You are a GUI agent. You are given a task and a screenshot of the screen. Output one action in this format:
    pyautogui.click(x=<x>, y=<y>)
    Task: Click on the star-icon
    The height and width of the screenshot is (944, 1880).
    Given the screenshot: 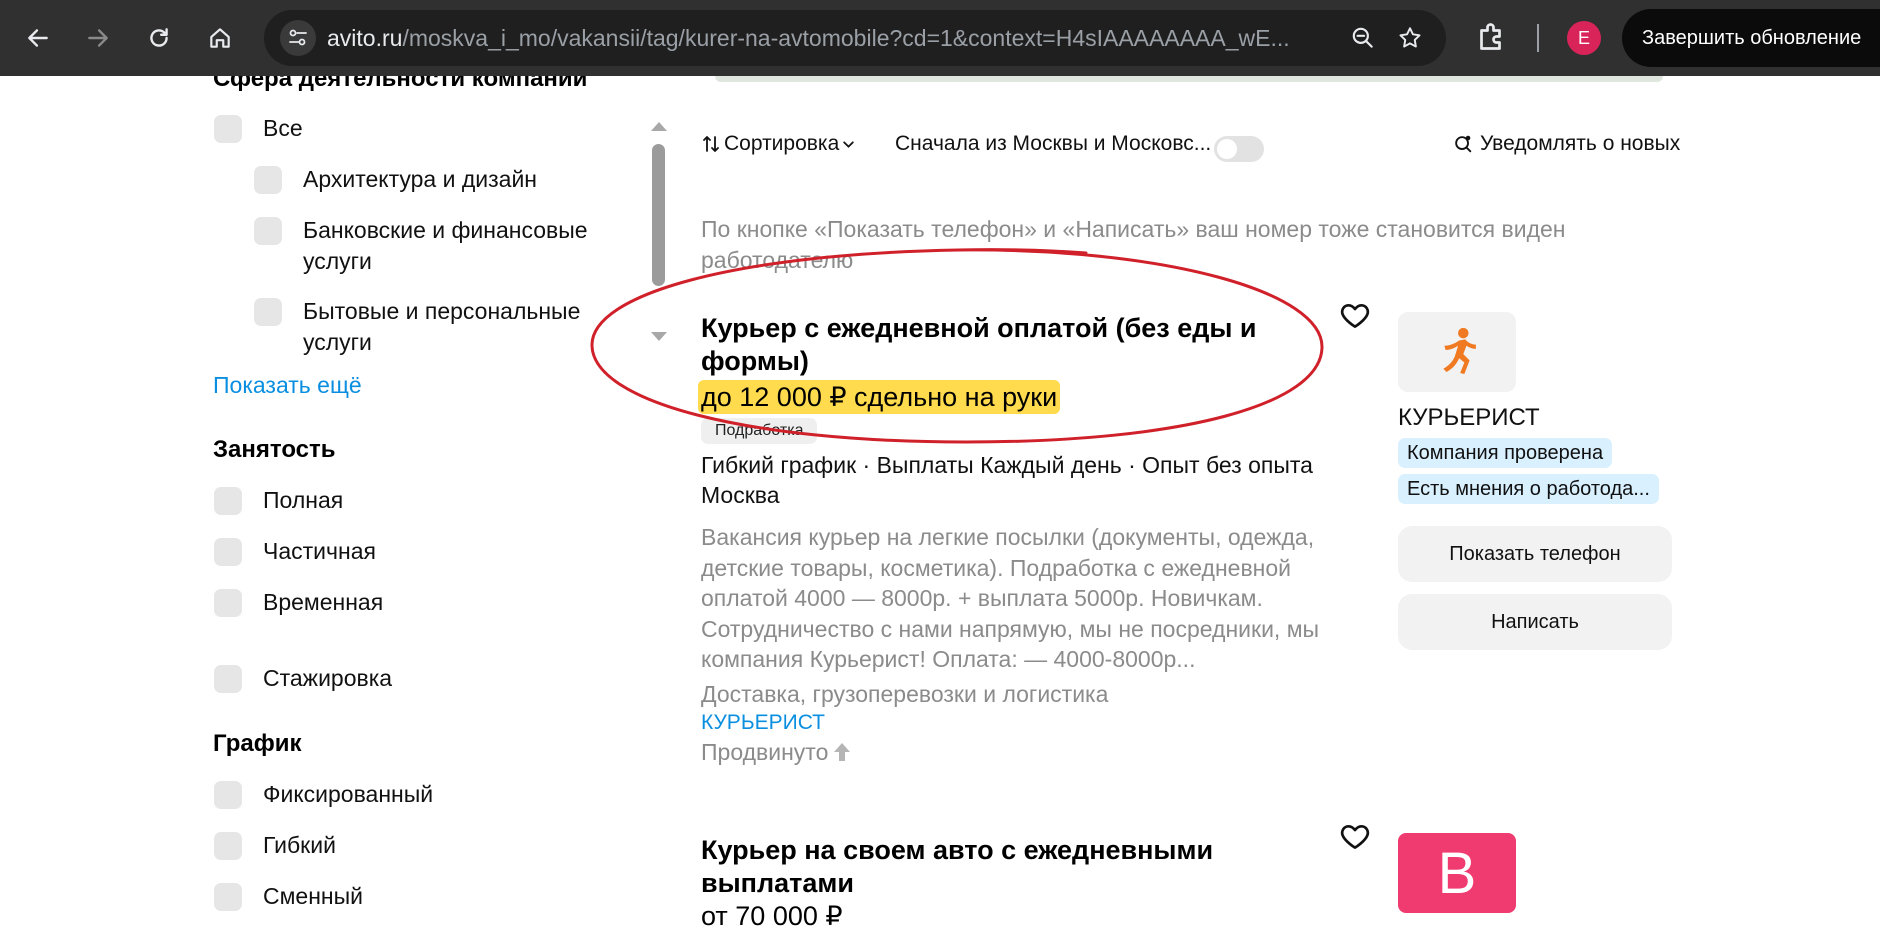 What is the action you would take?
    pyautogui.click(x=1410, y=37)
    